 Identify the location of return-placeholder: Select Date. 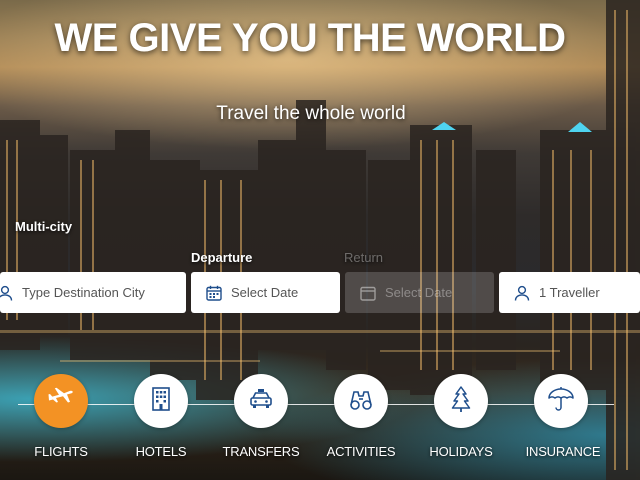
(419, 292).